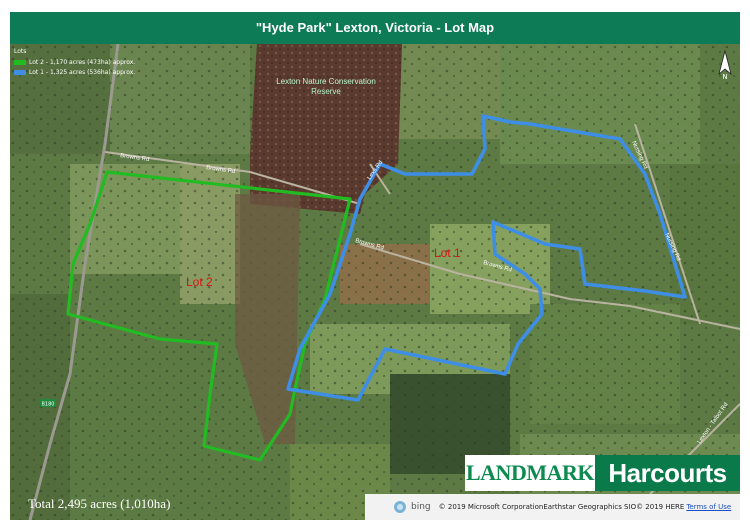  I want to click on reserve-label-line1: Lexton Nature Conservation, so click(326, 81).